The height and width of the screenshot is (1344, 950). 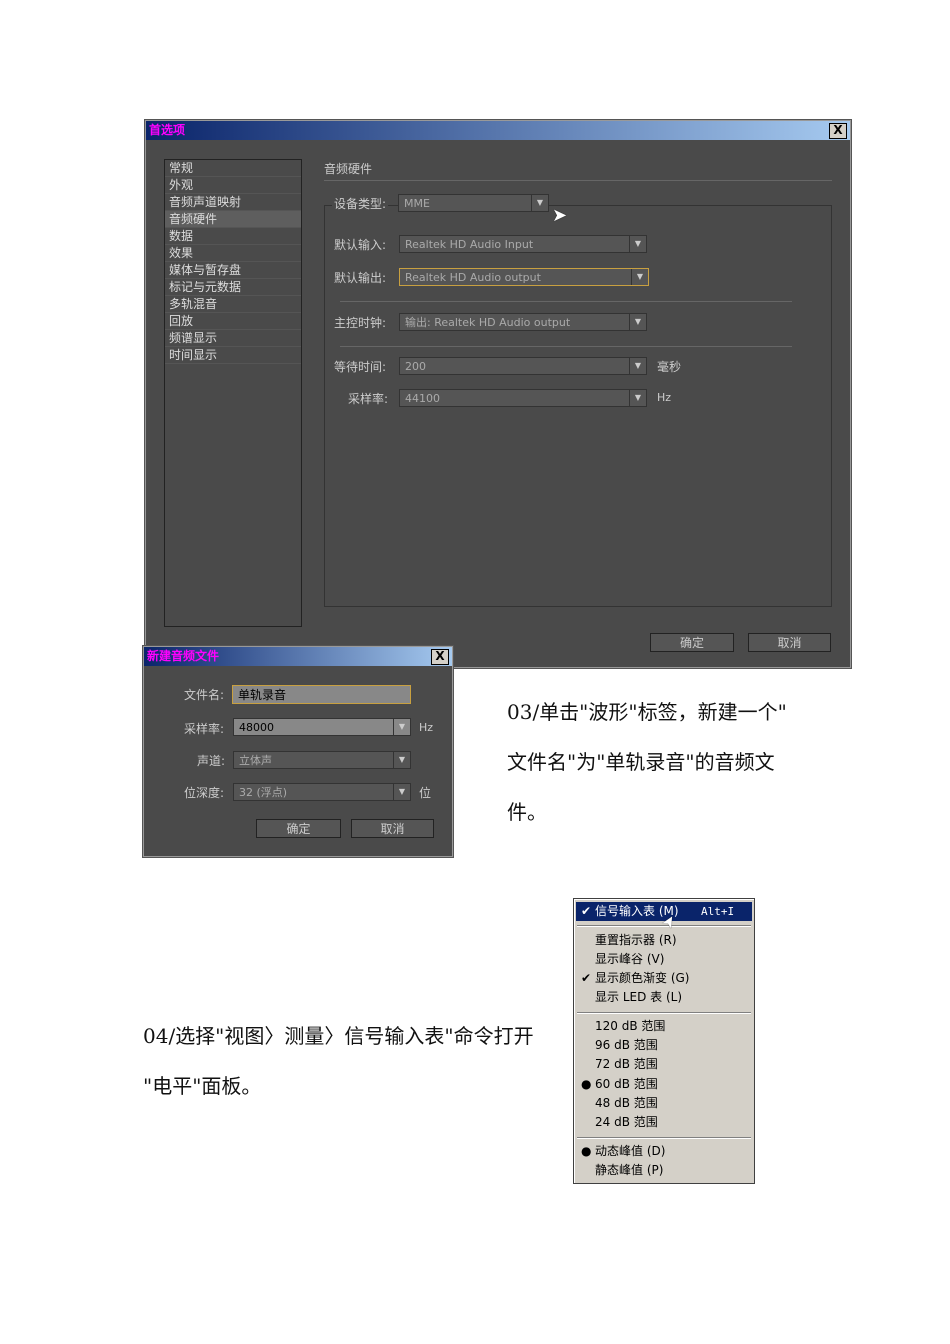 I want to click on nav-item: 时间显示, so click(x=233, y=355).